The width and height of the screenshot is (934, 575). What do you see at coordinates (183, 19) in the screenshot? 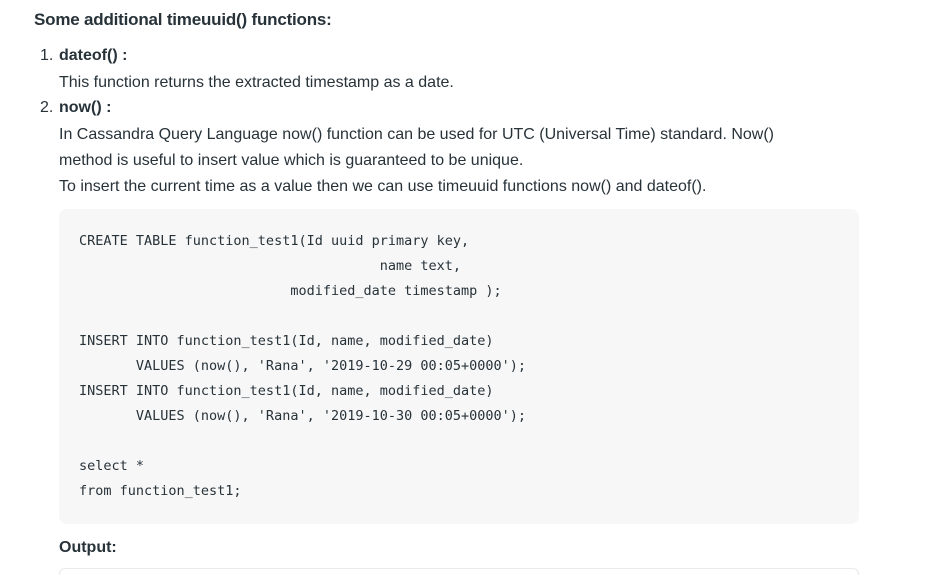
I see `section-heading: Some additional timeuuid() functions:` at bounding box center [183, 19].